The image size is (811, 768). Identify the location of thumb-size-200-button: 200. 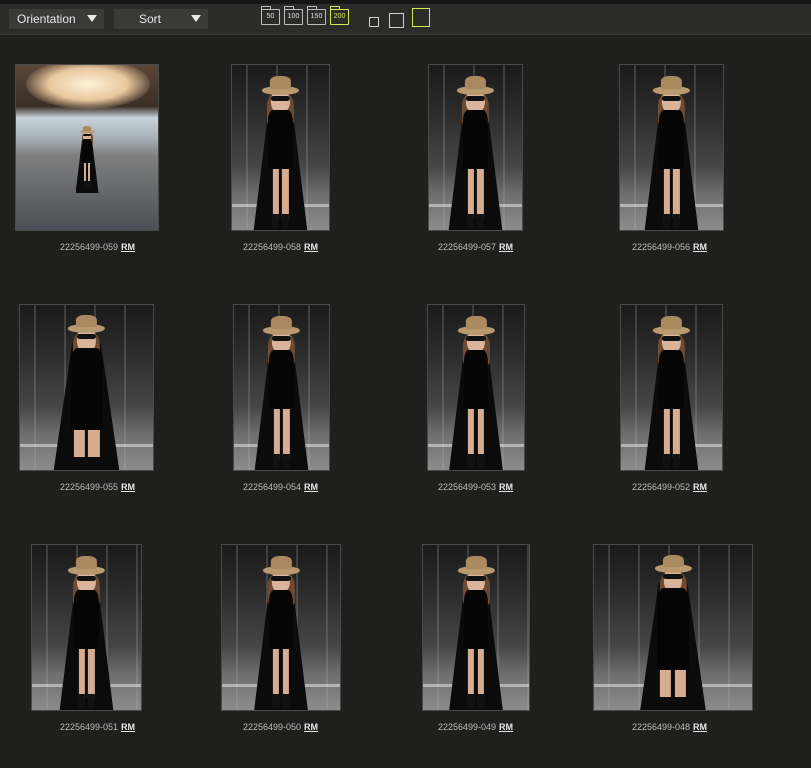
(339, 15).